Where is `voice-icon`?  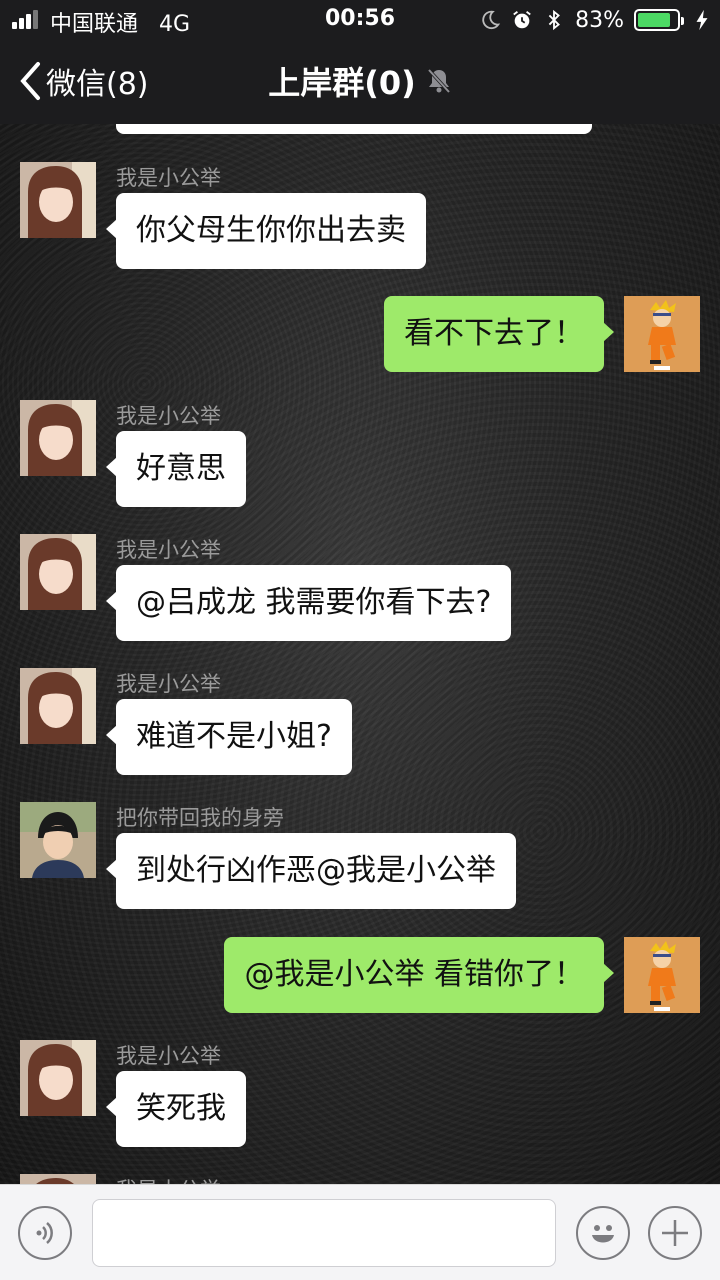
voice-icon is located at coordinates (44, 1233).